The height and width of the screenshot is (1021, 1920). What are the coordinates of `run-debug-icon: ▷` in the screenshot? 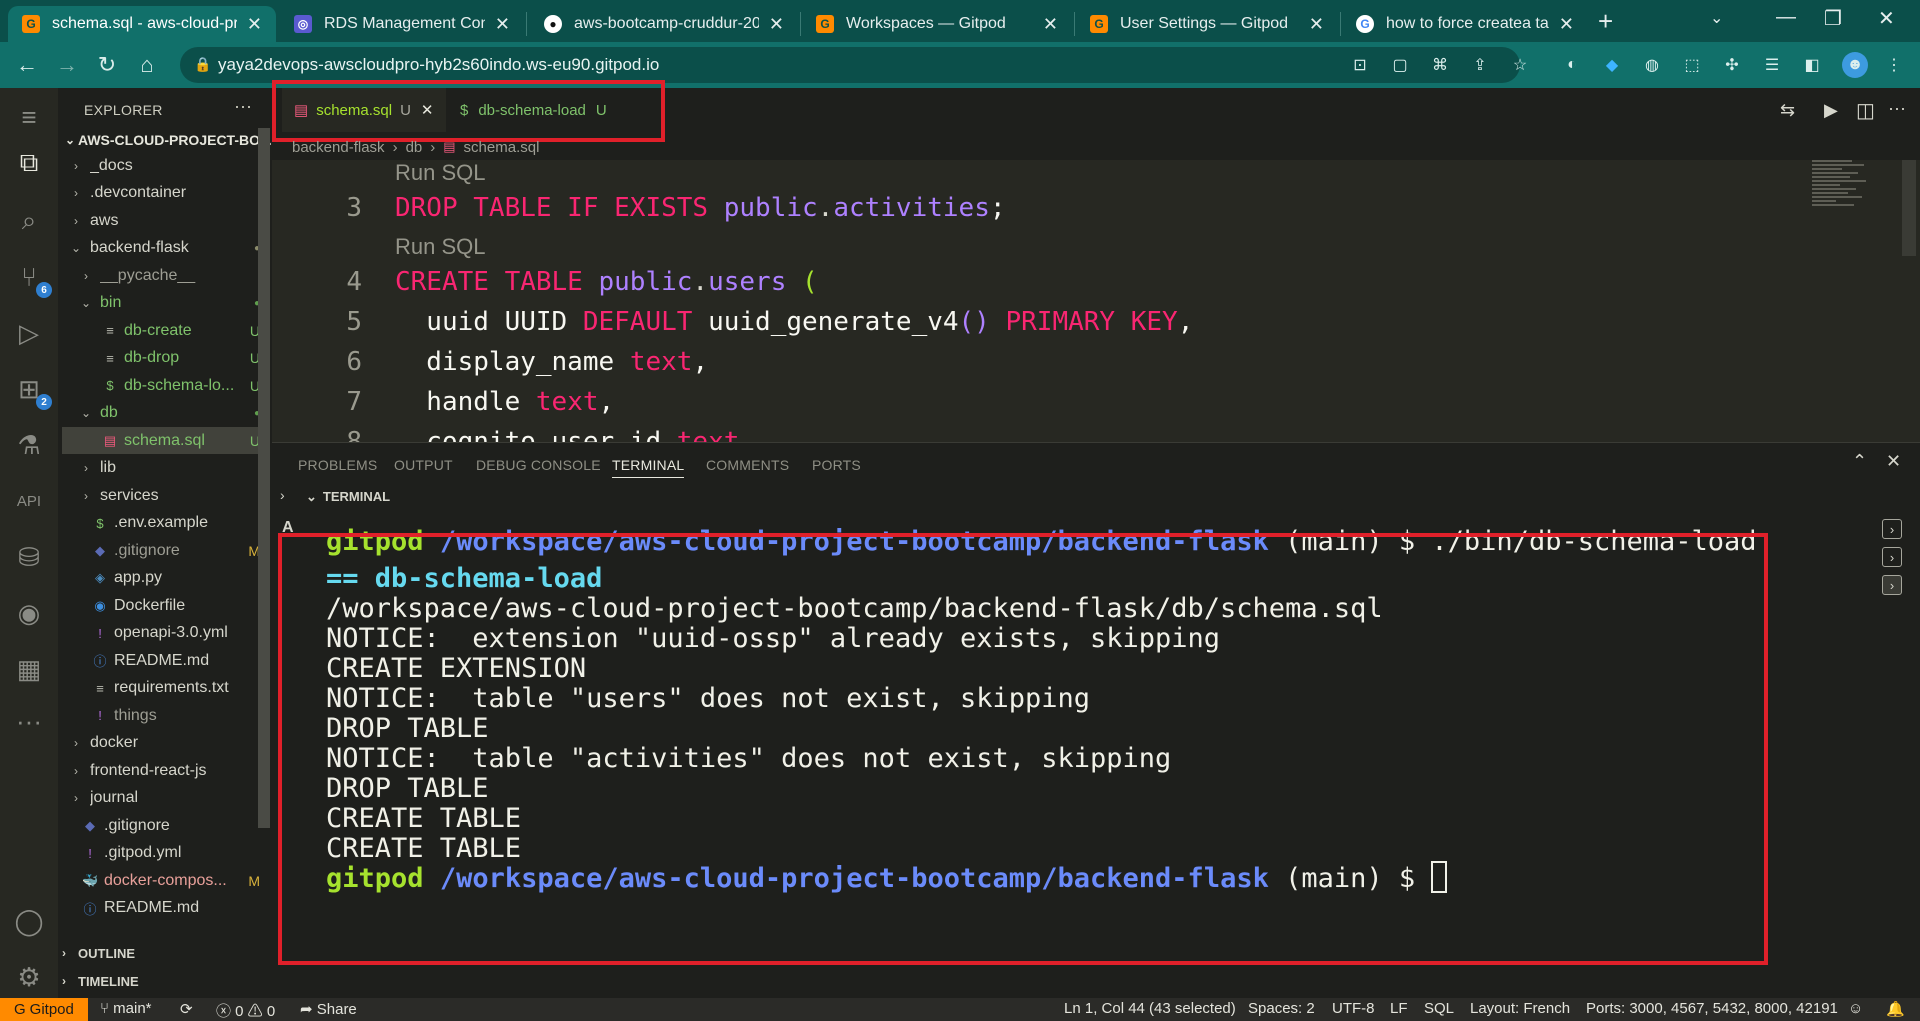 It's located at (29, 333).